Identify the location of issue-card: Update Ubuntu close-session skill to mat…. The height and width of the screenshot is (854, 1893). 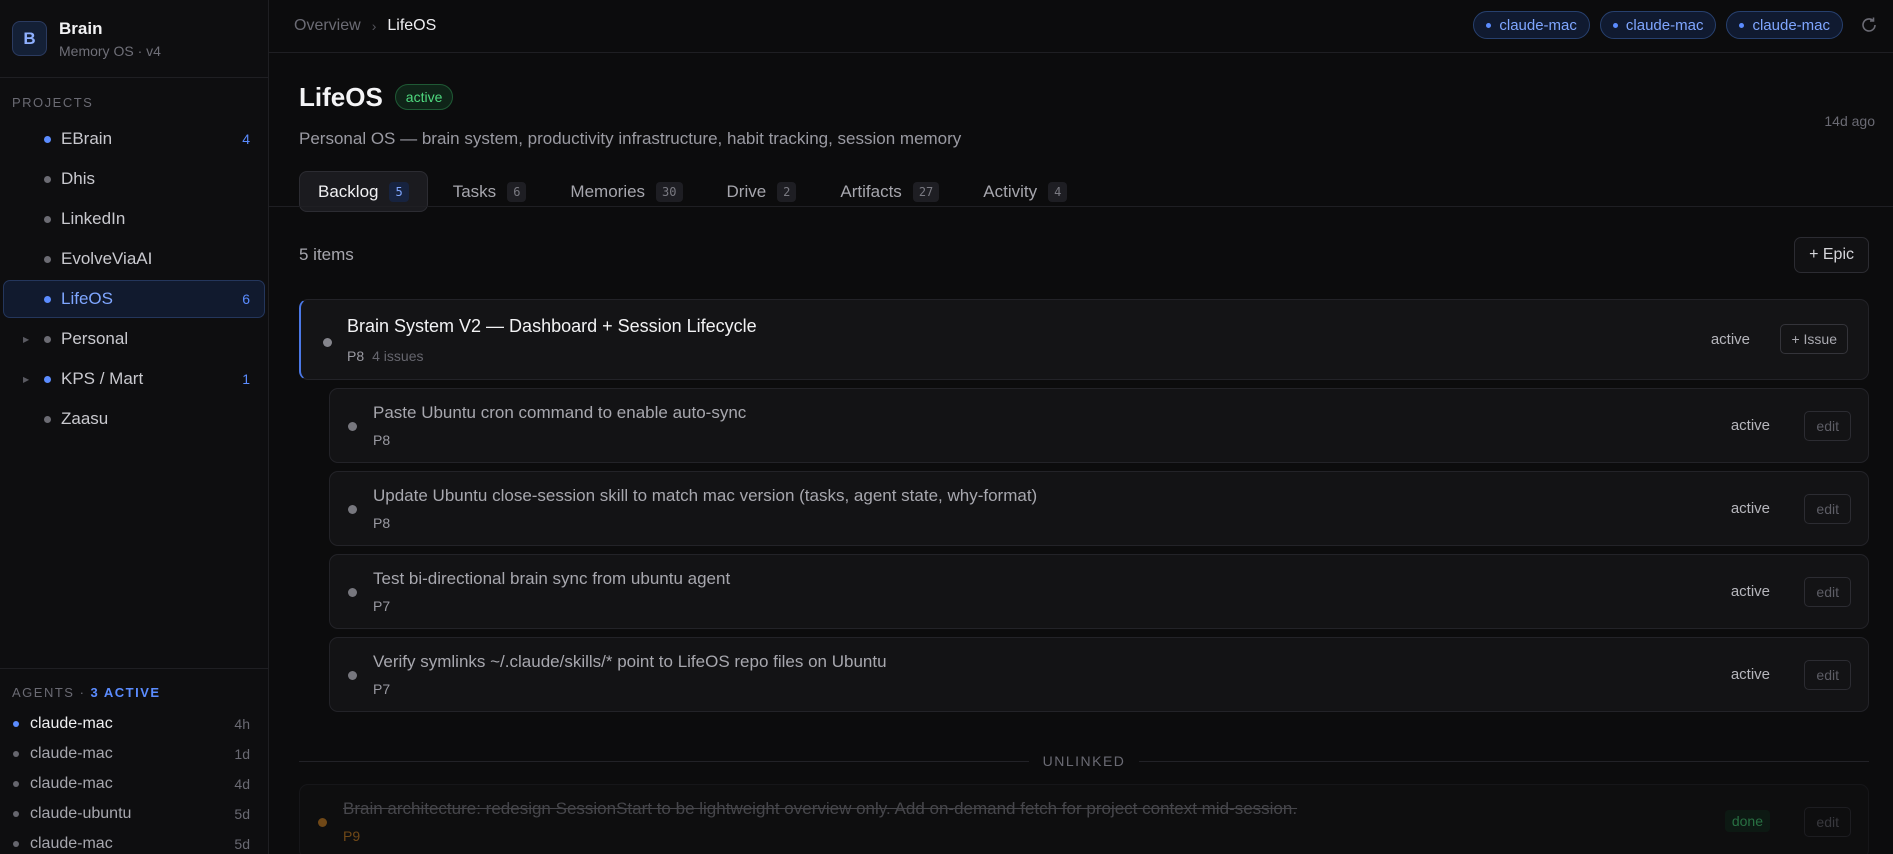
(1099, 508).